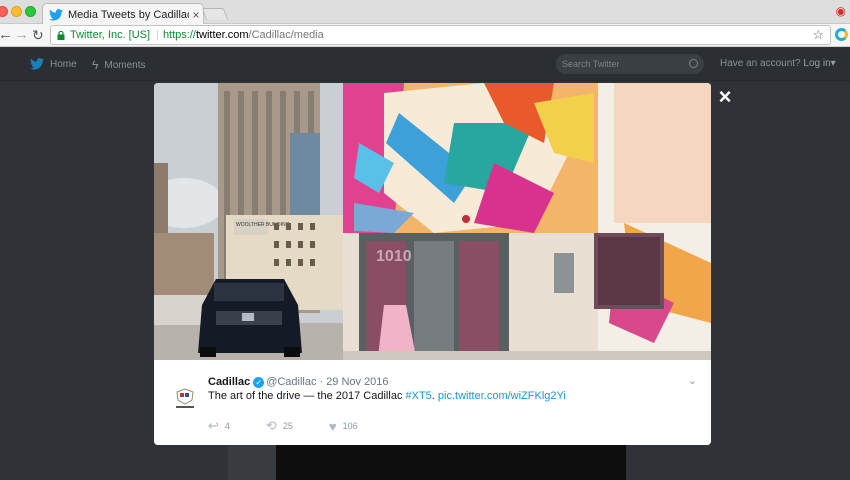 This screenshot has width=850, height=480. What do you see at coordinates (263, 225) in the screenshot?
I see `mural-label: WOOLTHER BUILDING` at bounding box center [263, 225].